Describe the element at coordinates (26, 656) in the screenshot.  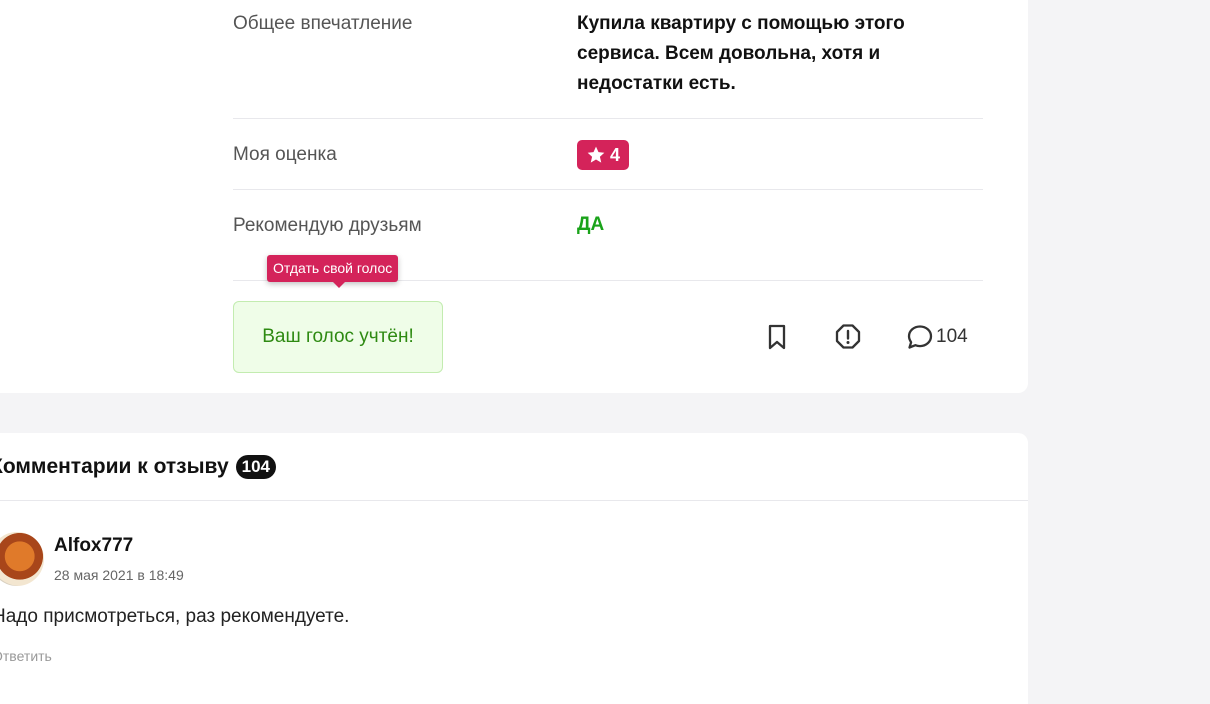
I see `reply-link: Ответить` at that location.